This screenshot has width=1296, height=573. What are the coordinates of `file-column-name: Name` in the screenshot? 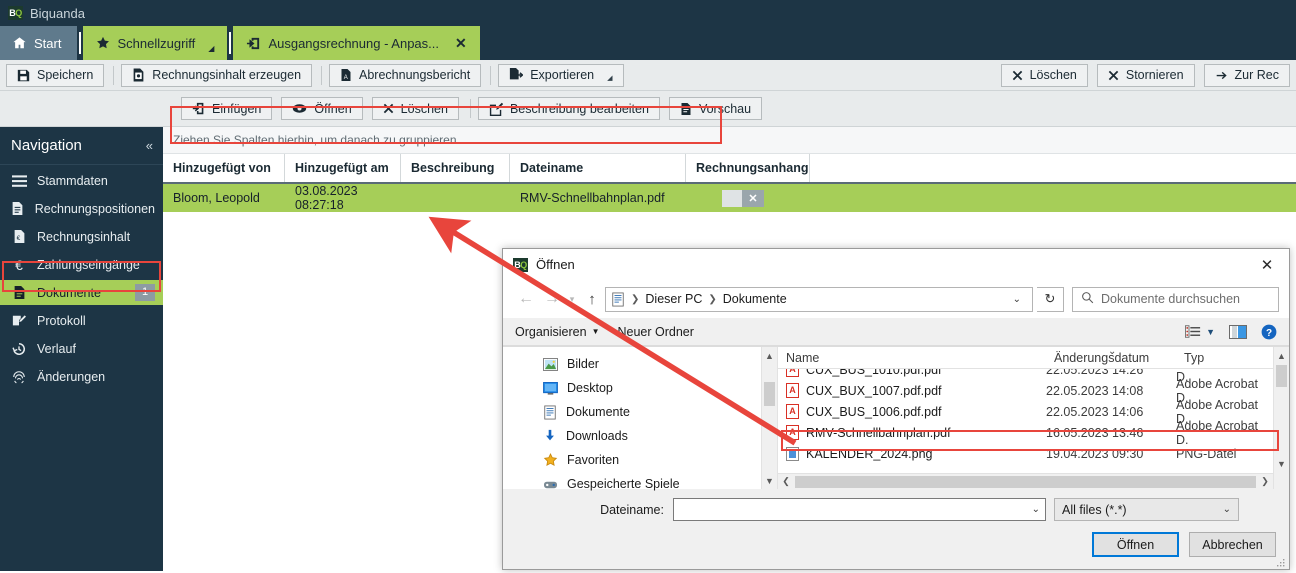 It's located at (912, 359).